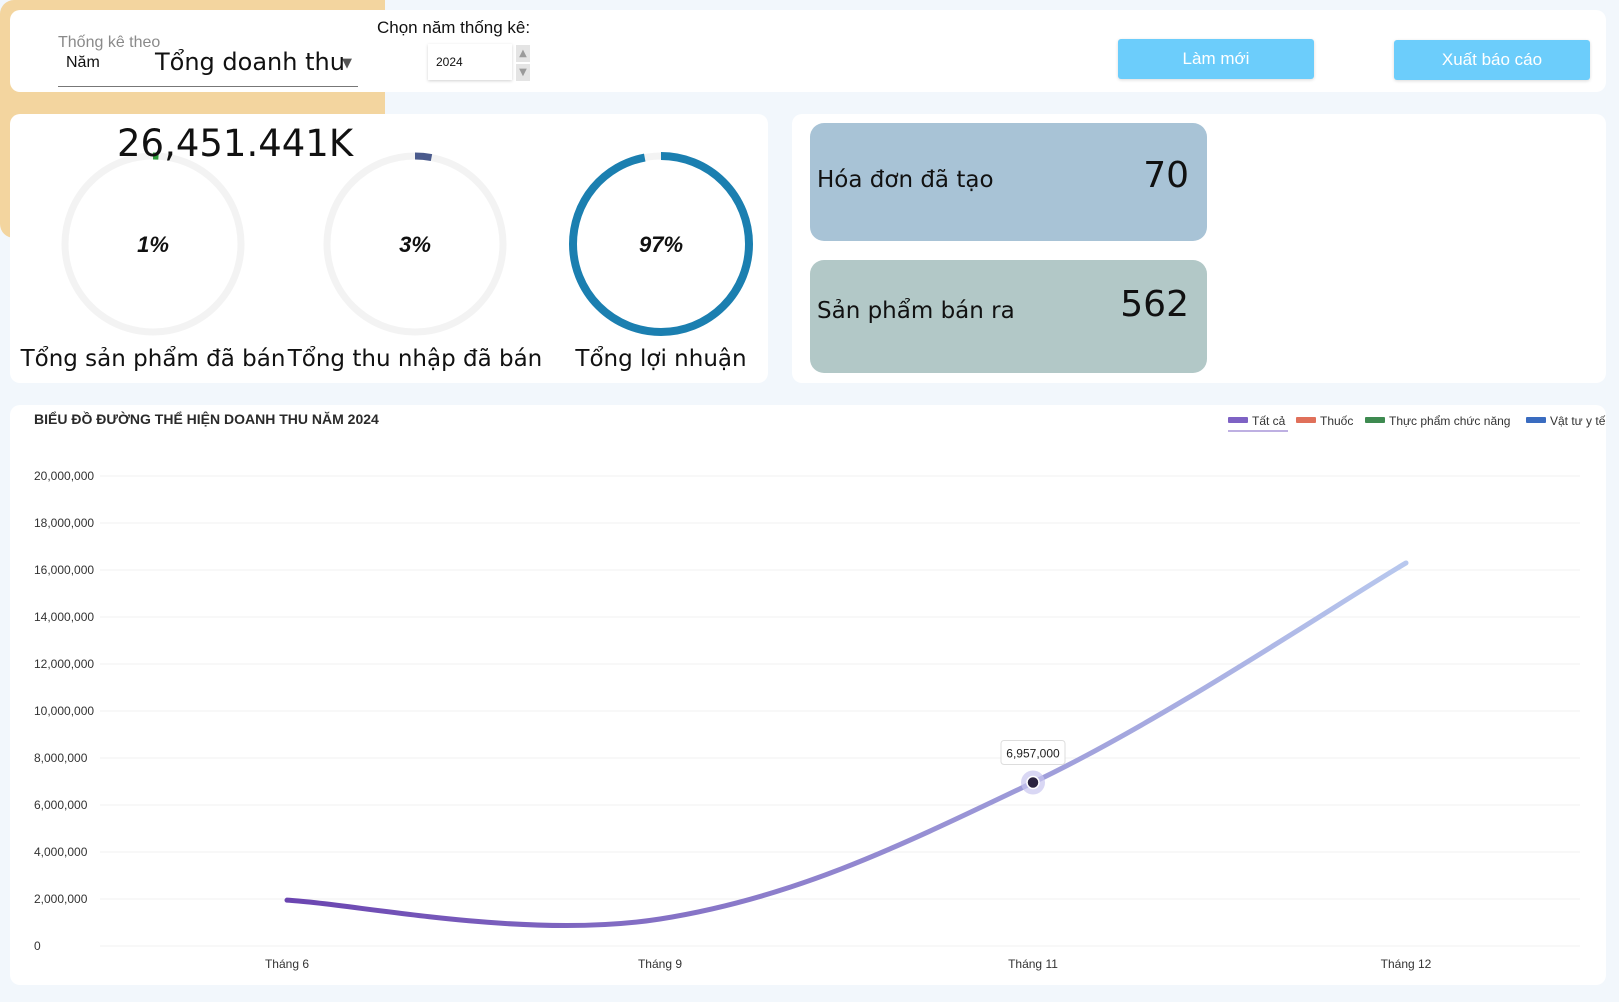 The width and height of the screenshot is (1619, 1002). Describe the element at coordinates (64, 523) in the screenshot. I see `y-tick-label: 18,000,000` at that location.